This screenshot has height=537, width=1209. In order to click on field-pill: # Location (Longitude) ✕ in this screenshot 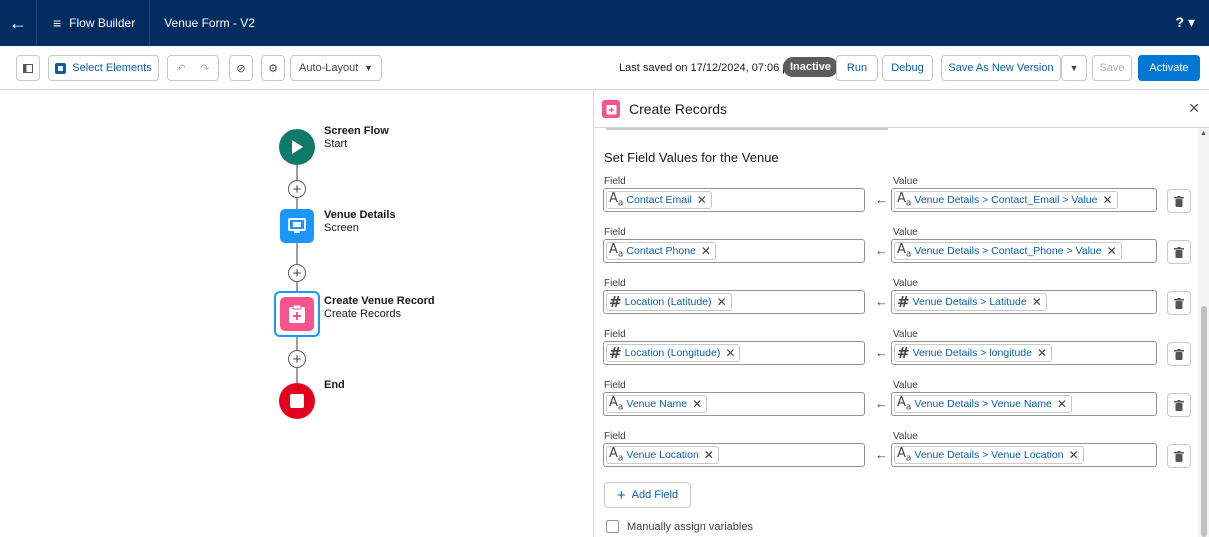, I will do `click(673, 353)`.